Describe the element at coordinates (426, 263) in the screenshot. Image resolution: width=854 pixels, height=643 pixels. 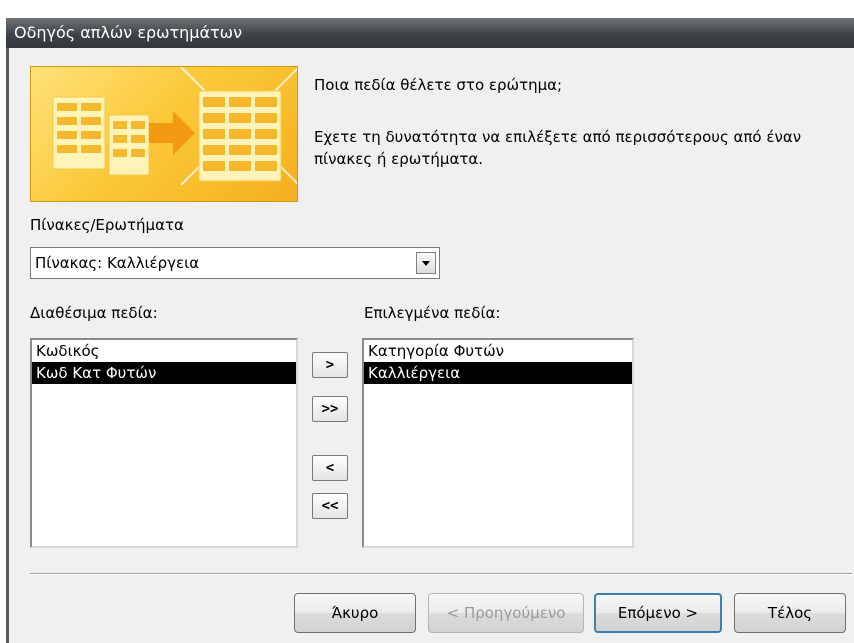
I see `chevron-down-icon` at that location.